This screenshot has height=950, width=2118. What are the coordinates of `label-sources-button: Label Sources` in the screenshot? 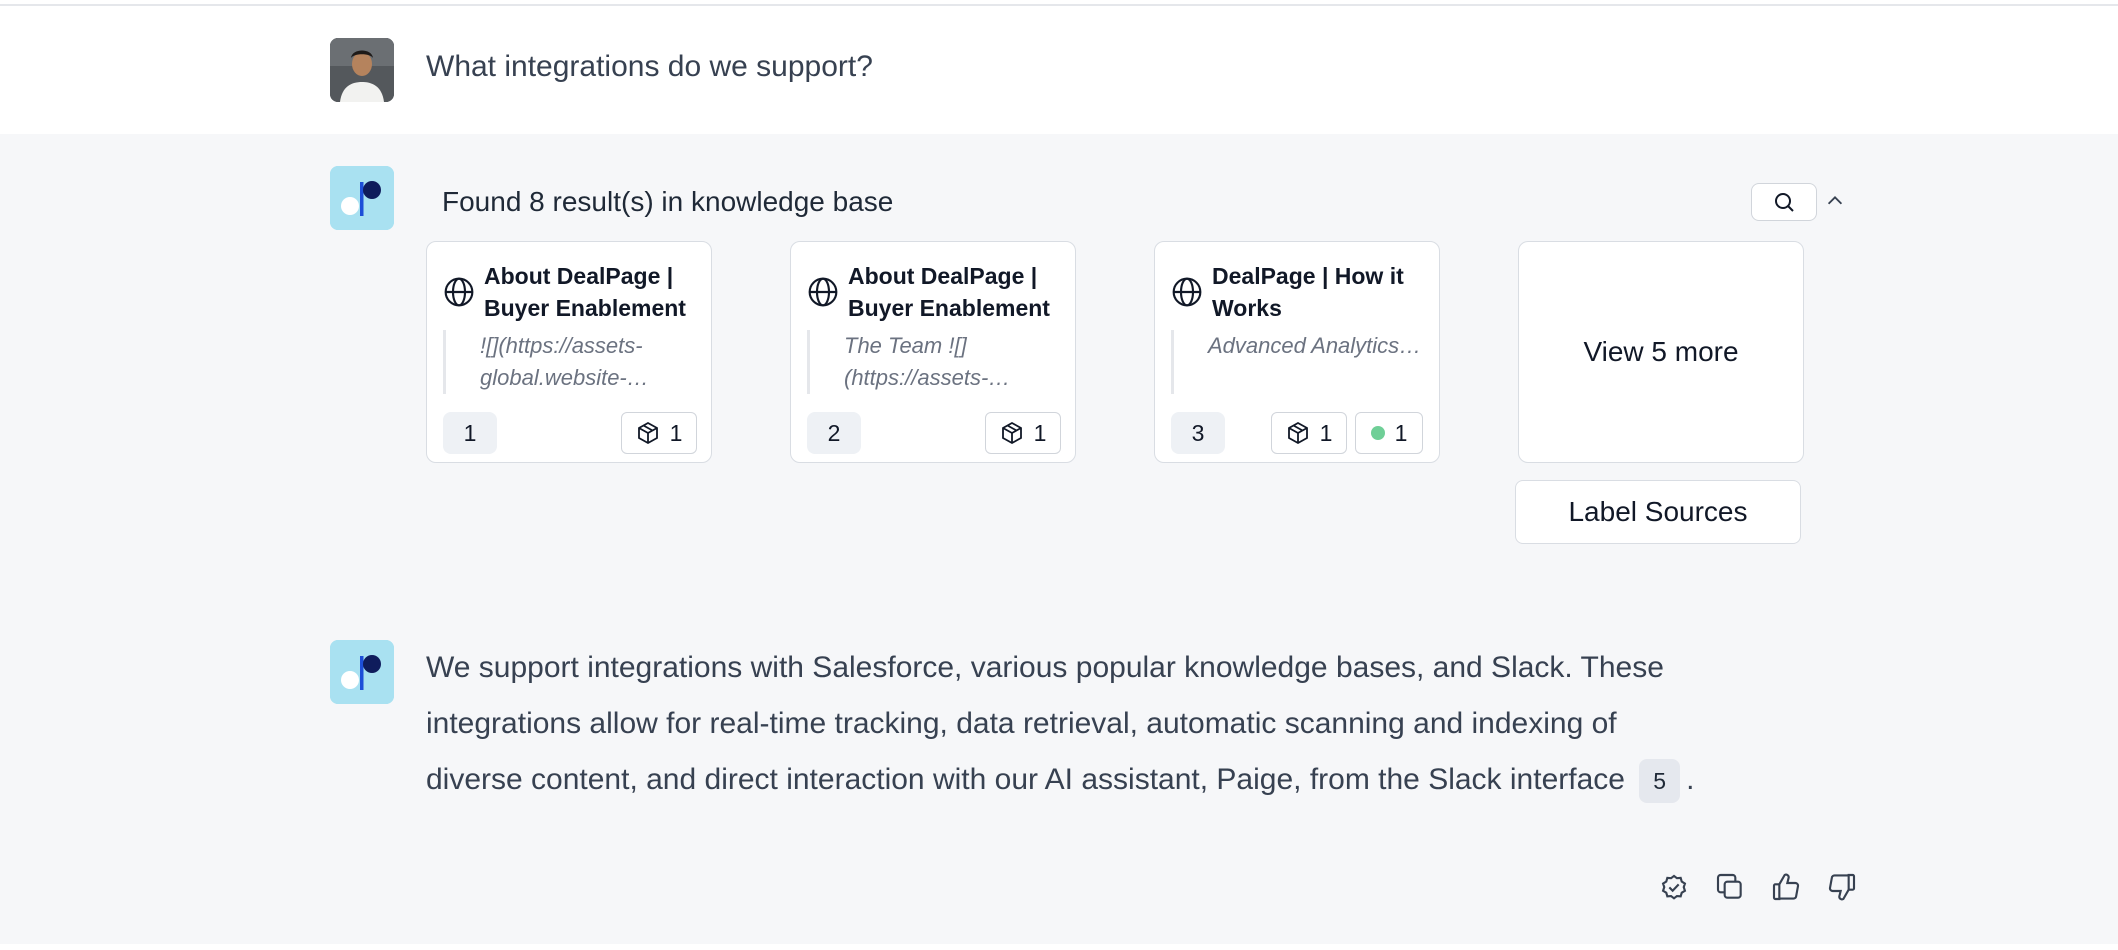 It's located at (1658, 512).